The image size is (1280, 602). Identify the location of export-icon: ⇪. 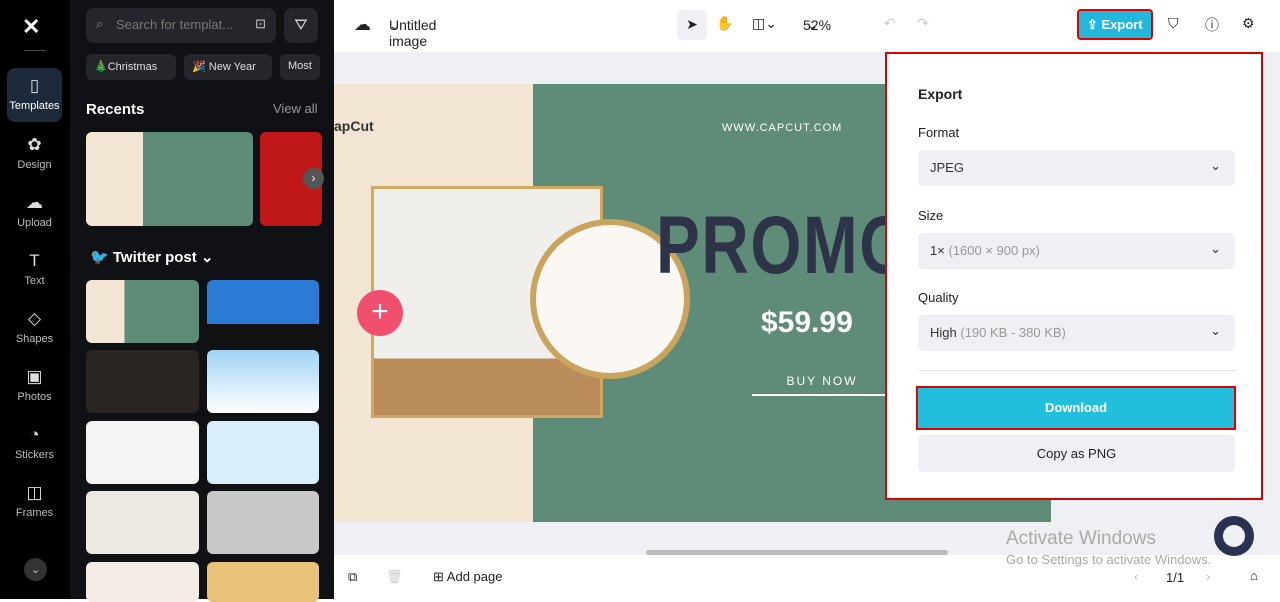
(1094, 24).